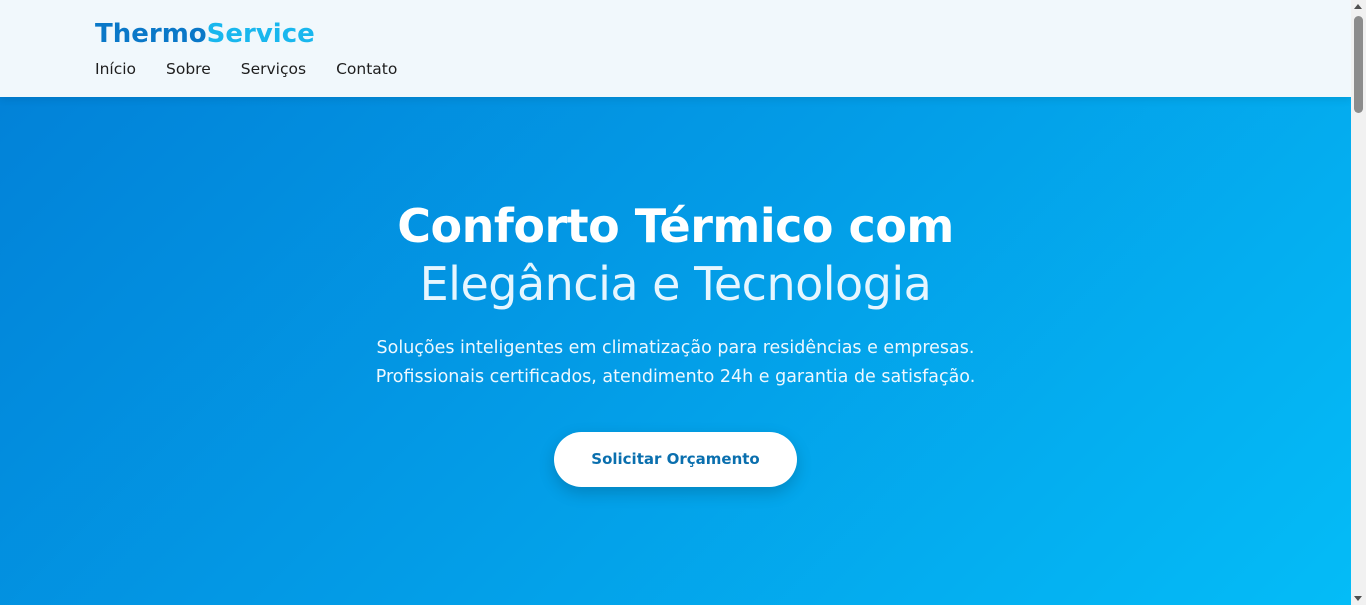  I want to click on logo-service: Service, so click(260, 34).